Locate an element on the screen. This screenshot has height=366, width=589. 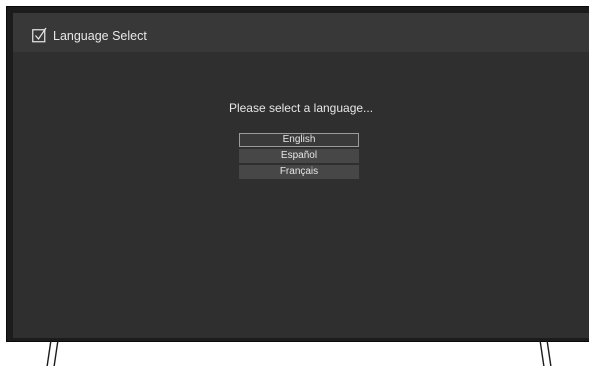
tv-stand-left is located at coordinates (52, 353).